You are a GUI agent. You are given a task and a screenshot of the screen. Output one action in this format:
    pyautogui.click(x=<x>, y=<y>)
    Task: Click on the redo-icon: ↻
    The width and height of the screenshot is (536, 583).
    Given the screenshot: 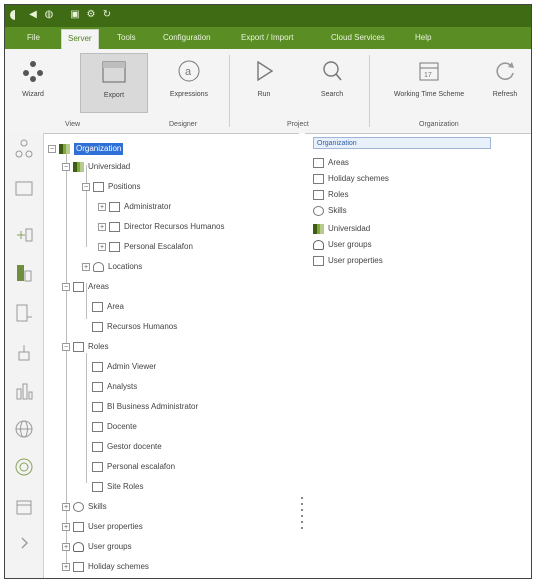 What is the action you would take?
    pyautogui.click(x=107, y=15)
    